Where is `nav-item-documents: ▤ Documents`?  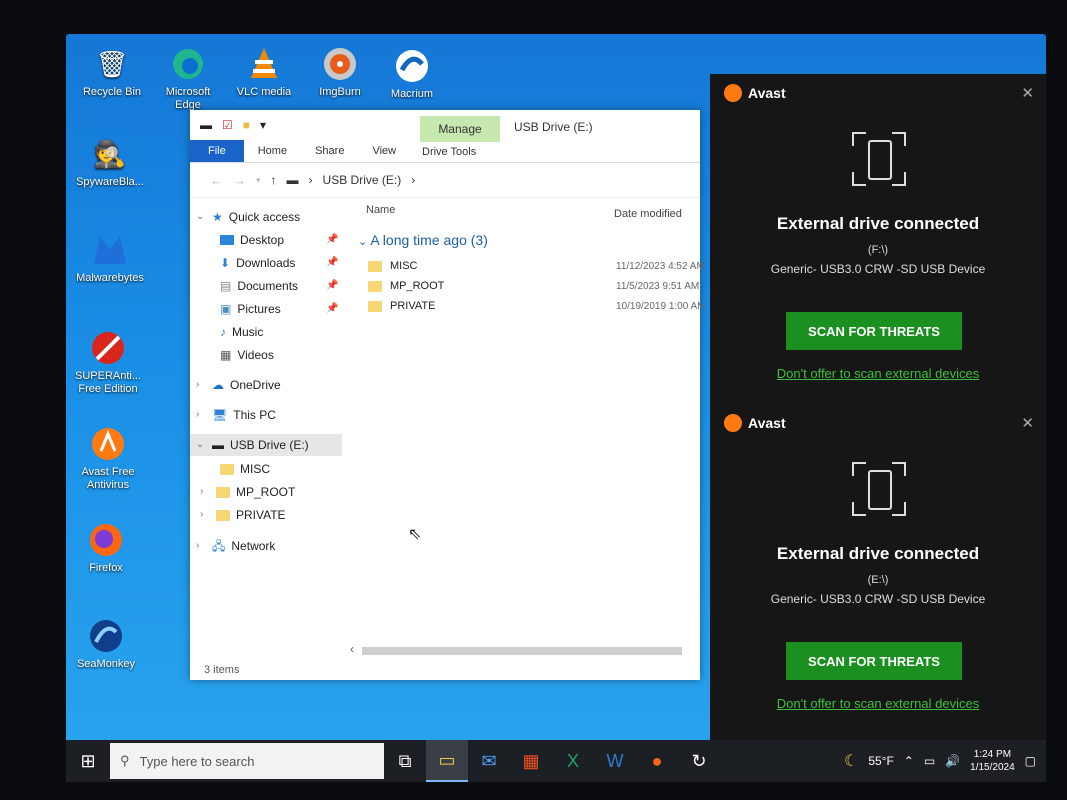 nav-item-documents: ▤ Documents is located at coordinates (259, 286).